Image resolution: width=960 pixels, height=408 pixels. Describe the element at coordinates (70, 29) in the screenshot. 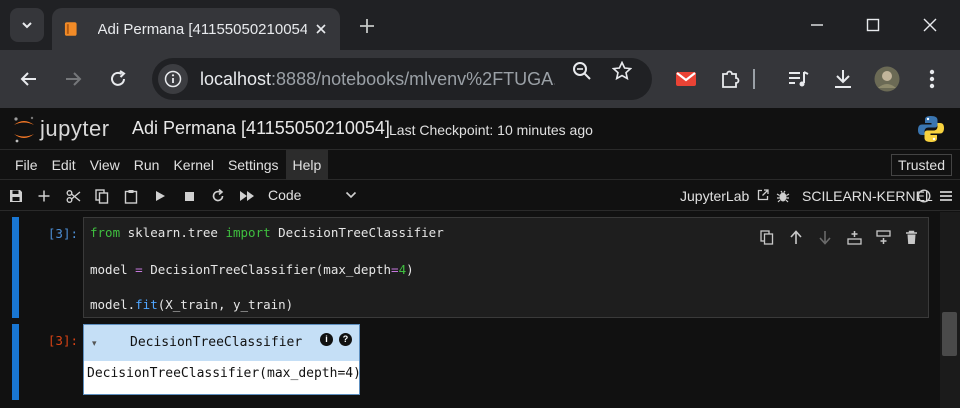

I see `notebook-favicon-icon` at that location.